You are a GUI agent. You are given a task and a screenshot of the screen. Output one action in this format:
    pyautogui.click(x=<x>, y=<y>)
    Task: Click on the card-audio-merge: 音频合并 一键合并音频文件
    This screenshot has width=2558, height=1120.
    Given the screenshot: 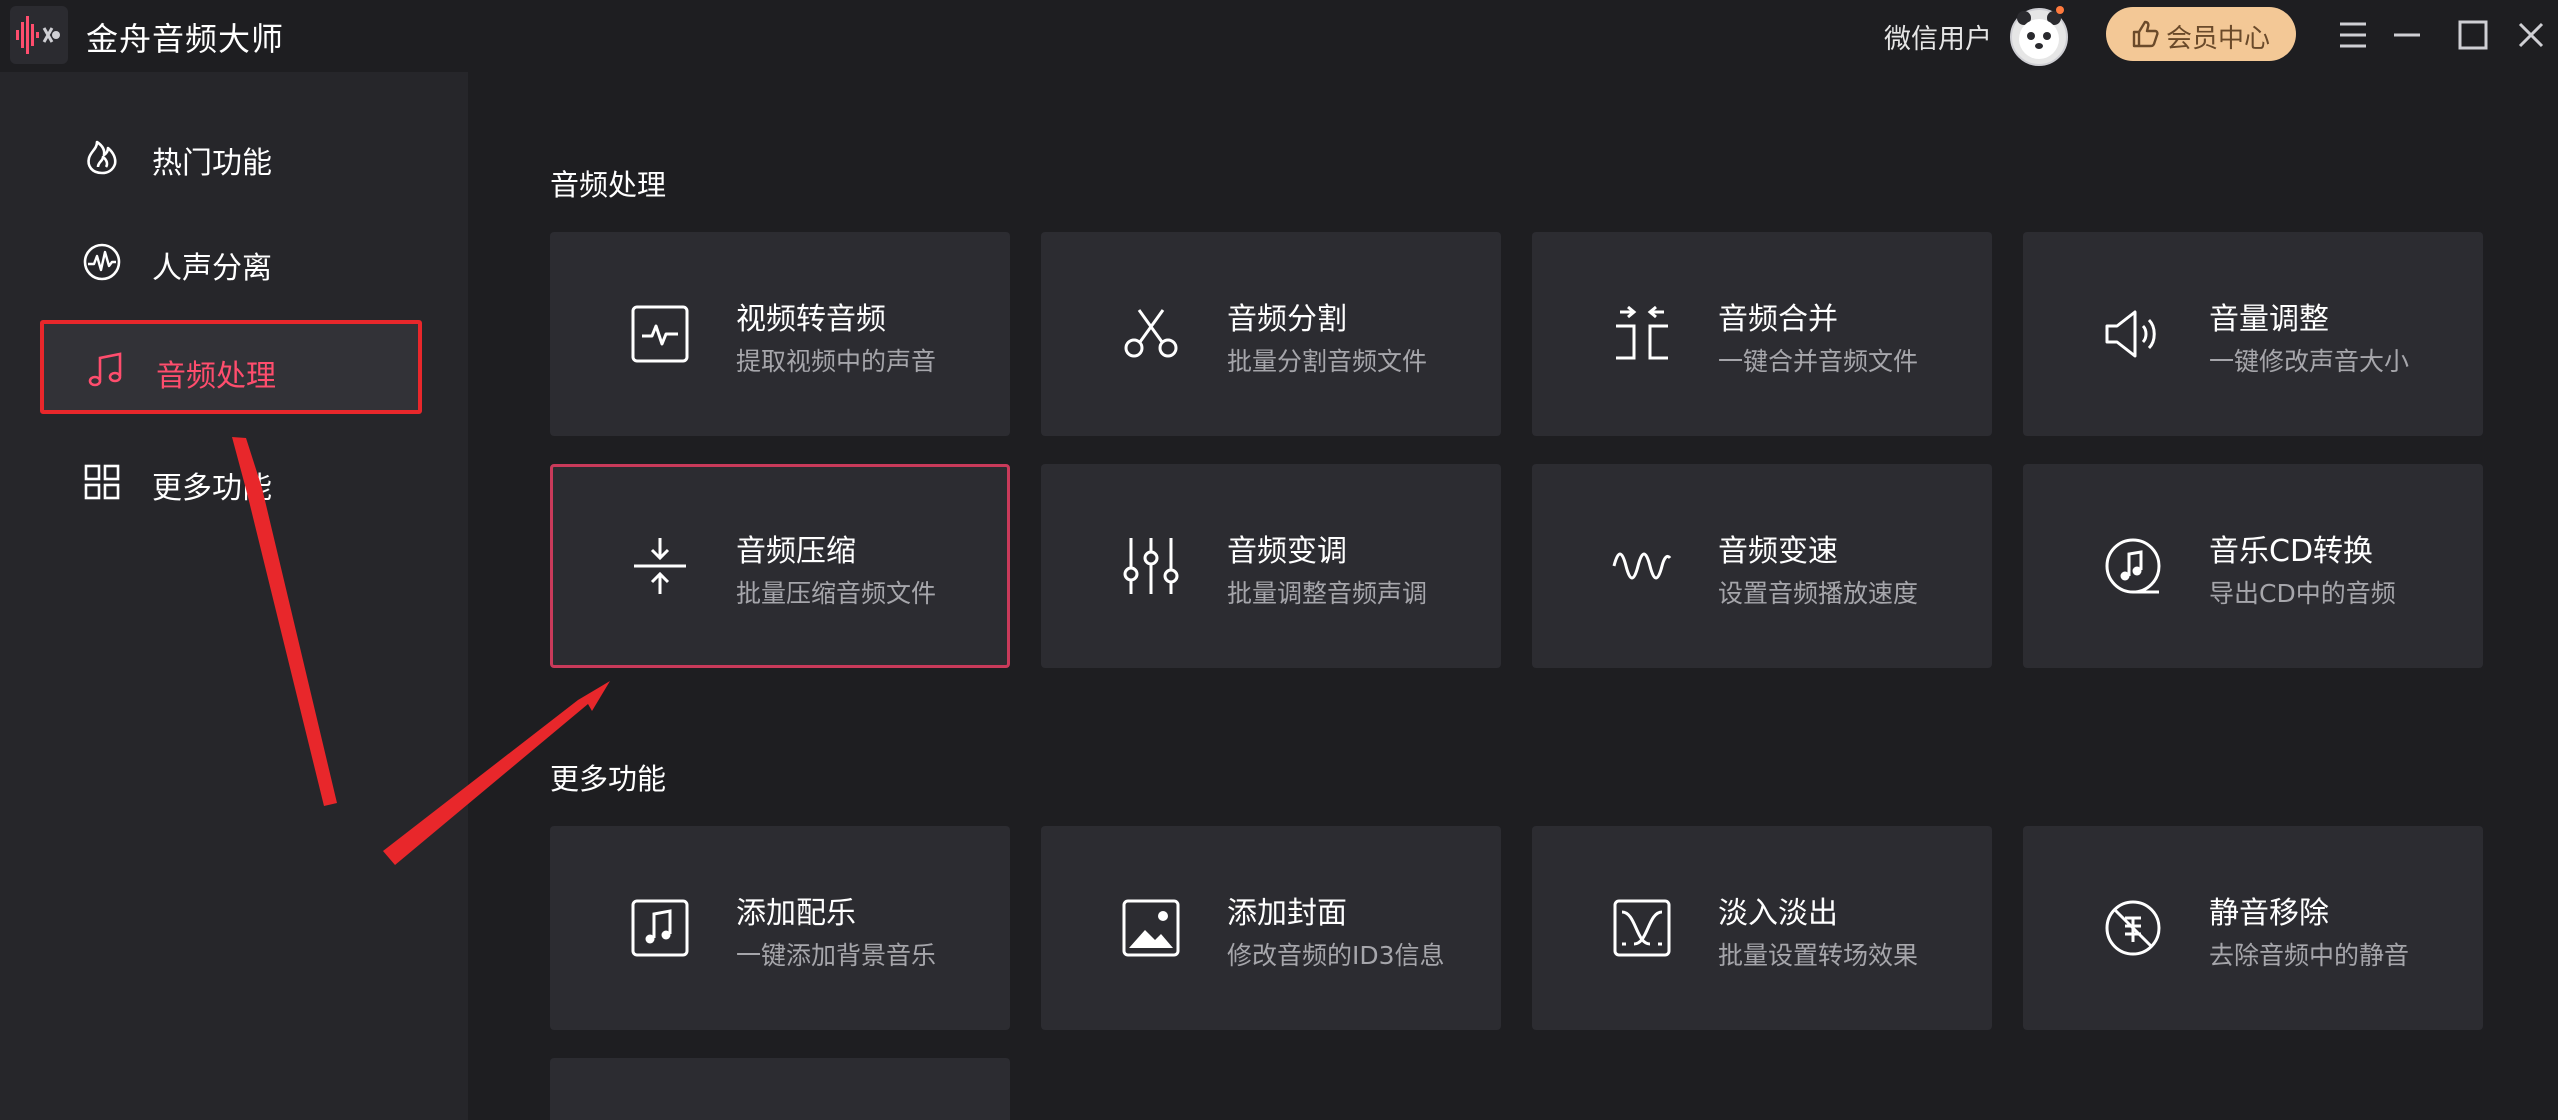 What is the action you would take?
    pyautogui.click(x=1762, y=334)
    